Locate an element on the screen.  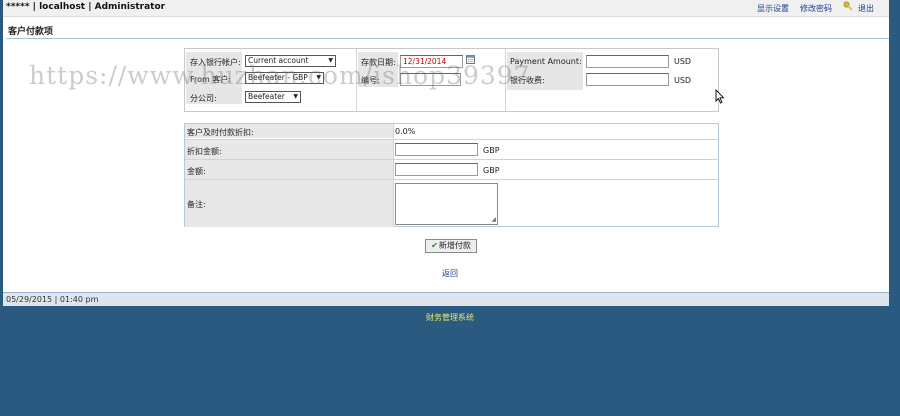
discount-amount-input is located at coordinates (436, 149).